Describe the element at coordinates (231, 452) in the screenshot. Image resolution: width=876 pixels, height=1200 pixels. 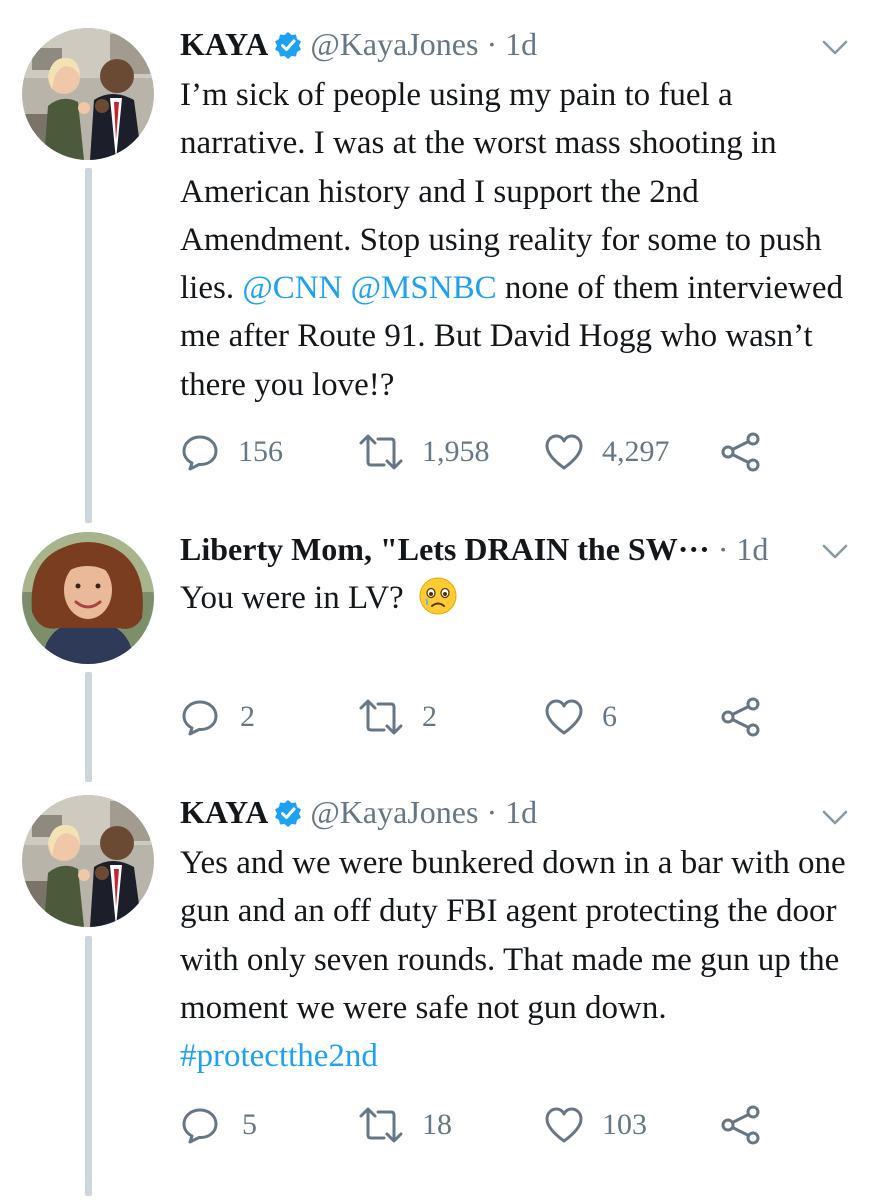
I see `reply-button: 156` at that location.